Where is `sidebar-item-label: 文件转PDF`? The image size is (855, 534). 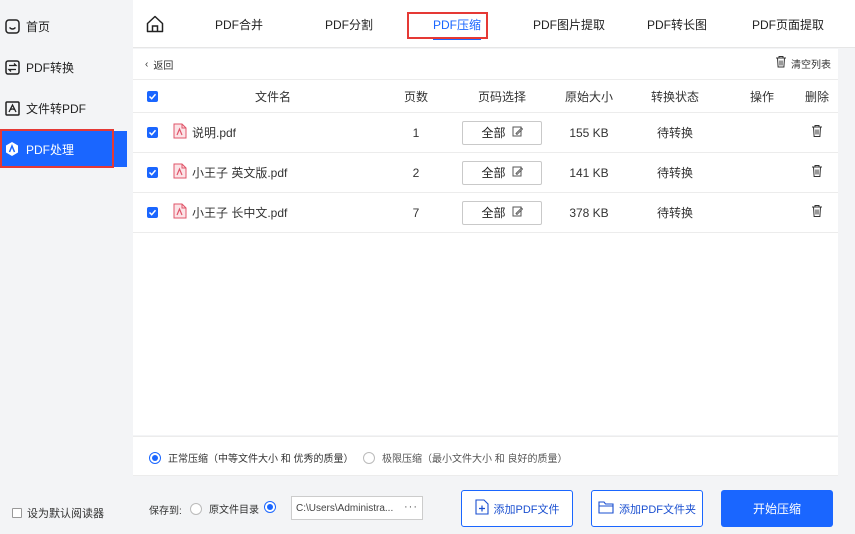 sidebar-item-label: 文件转PDF is located at coordinates (56, 108).